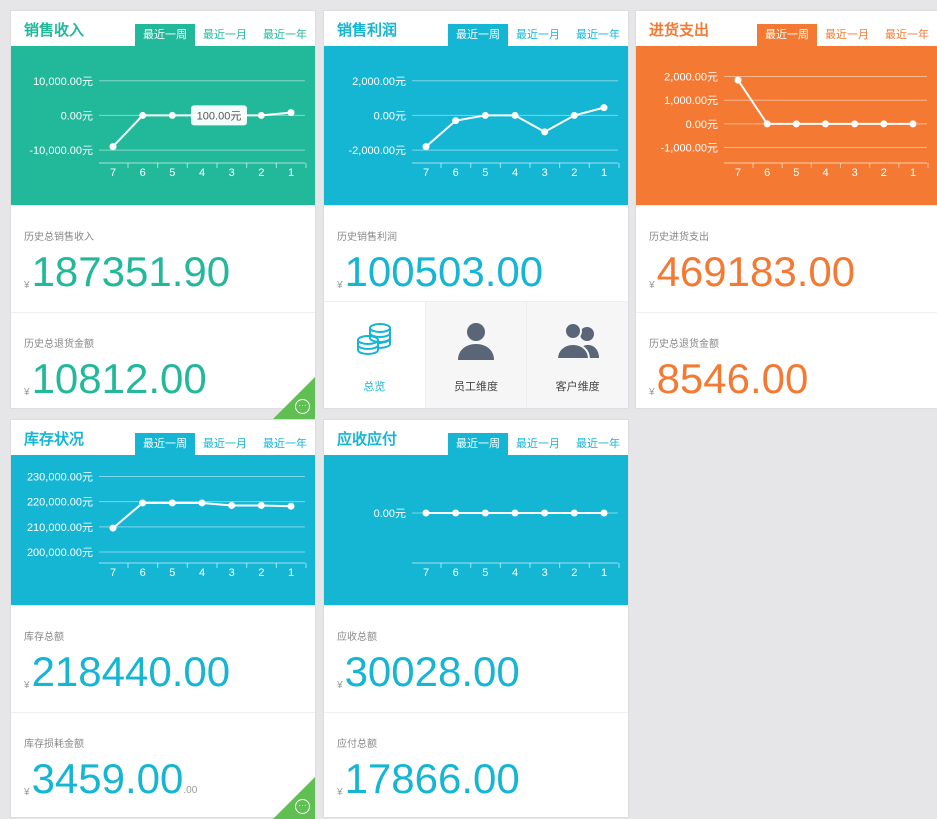  Describe the element at coordinates (374, 339) in the screenshot. I see `coins-stack-icon` at that location.